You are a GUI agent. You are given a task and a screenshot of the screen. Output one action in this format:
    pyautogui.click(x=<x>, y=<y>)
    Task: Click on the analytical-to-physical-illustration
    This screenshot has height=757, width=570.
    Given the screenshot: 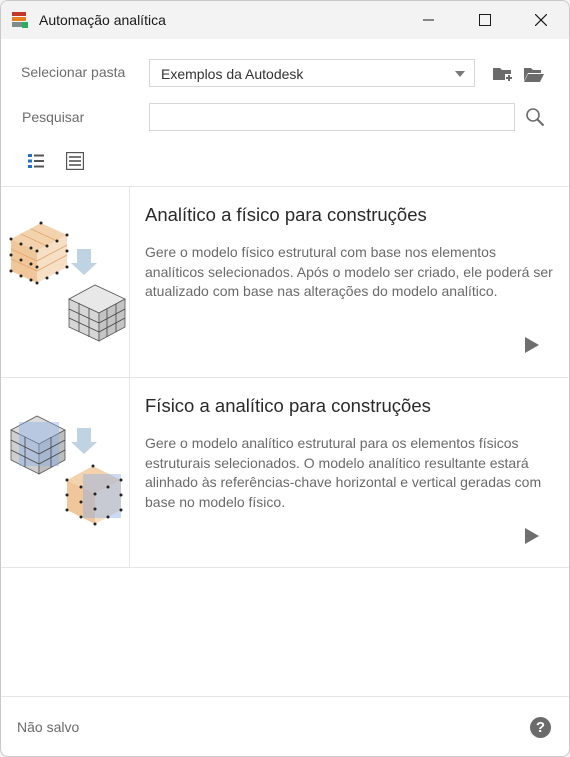 What is the action you would take?
    pyautogui.click(x=67, y=281)
    